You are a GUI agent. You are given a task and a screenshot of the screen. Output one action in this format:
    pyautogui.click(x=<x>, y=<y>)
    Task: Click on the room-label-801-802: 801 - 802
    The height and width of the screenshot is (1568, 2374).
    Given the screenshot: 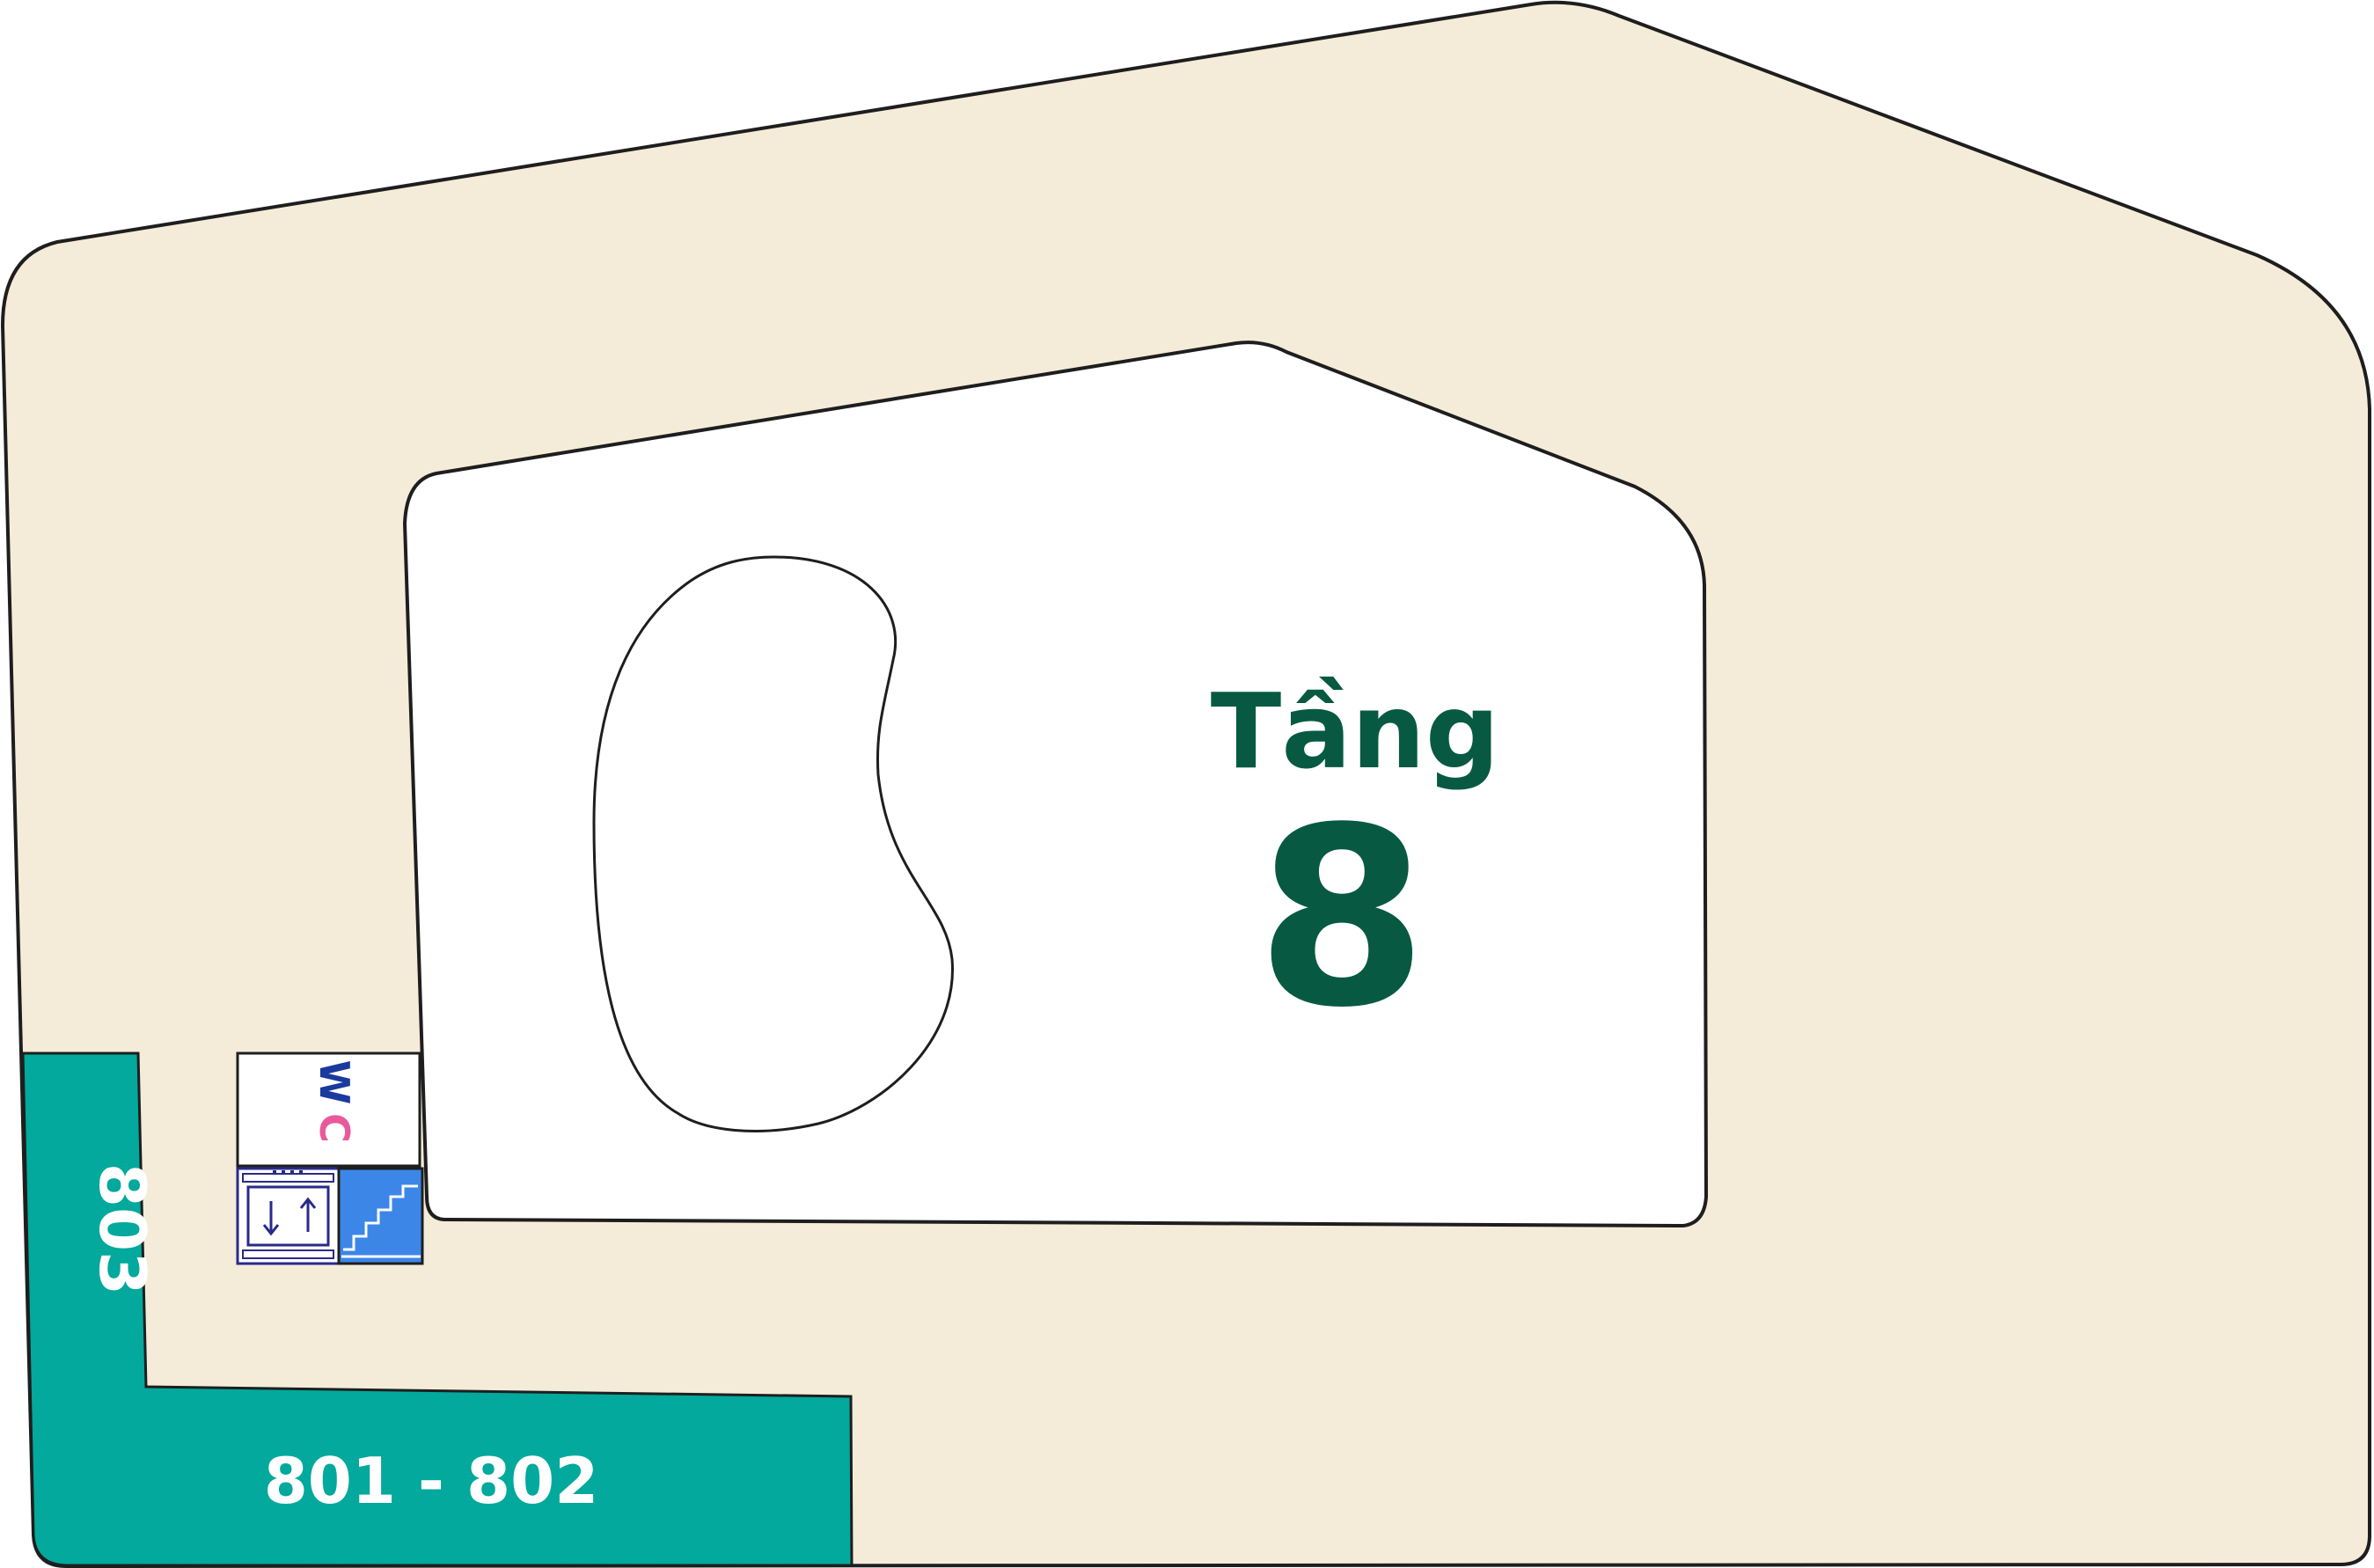 What is the action you would take?
    pyautogui.click(x=431, y=1481)
    